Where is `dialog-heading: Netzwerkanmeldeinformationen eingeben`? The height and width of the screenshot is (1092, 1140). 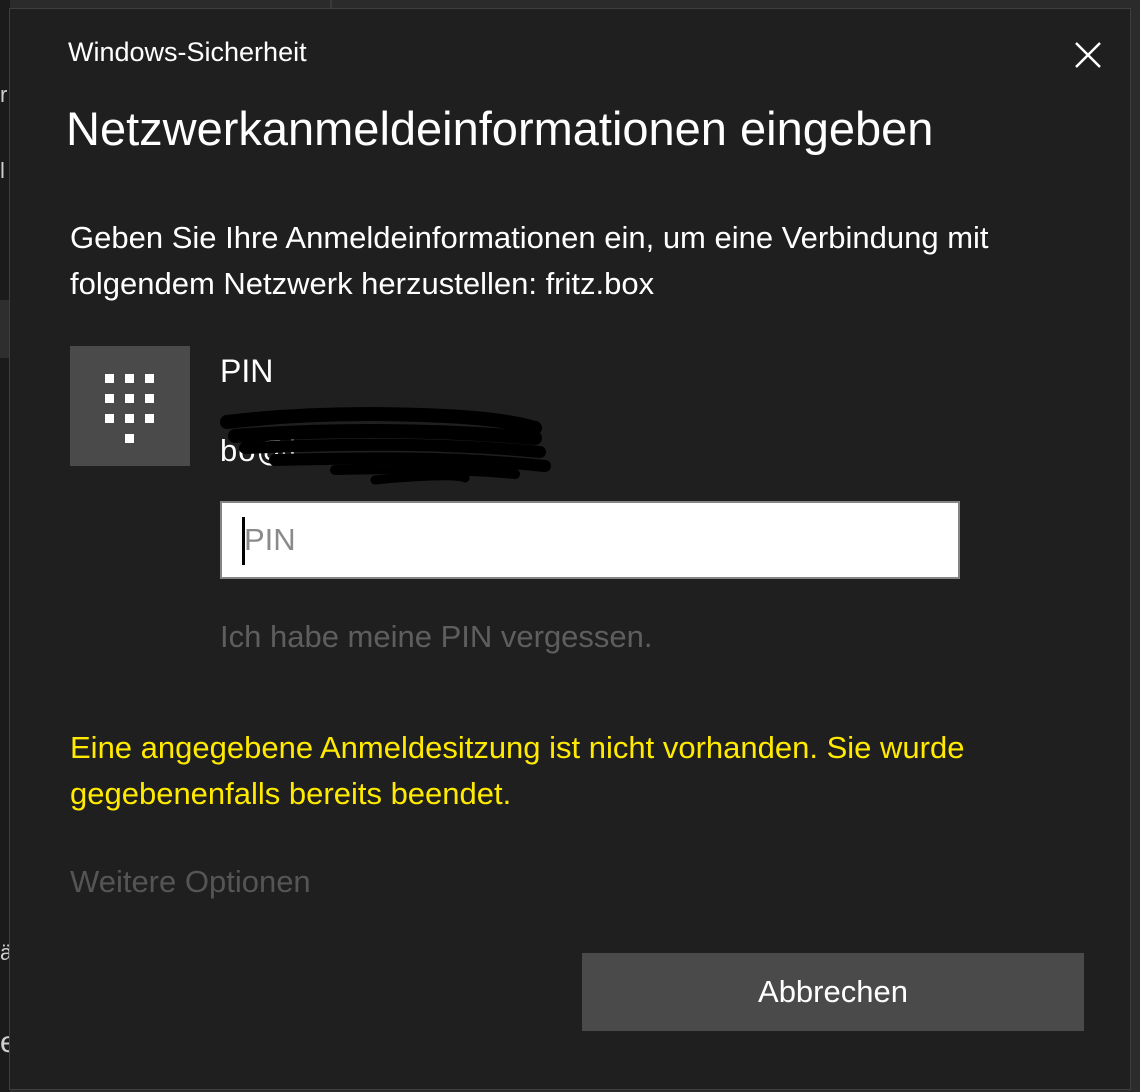 dialog-heading: Netzwerkanmeldeinformationen eingeben is located at coordinates (500, 128).